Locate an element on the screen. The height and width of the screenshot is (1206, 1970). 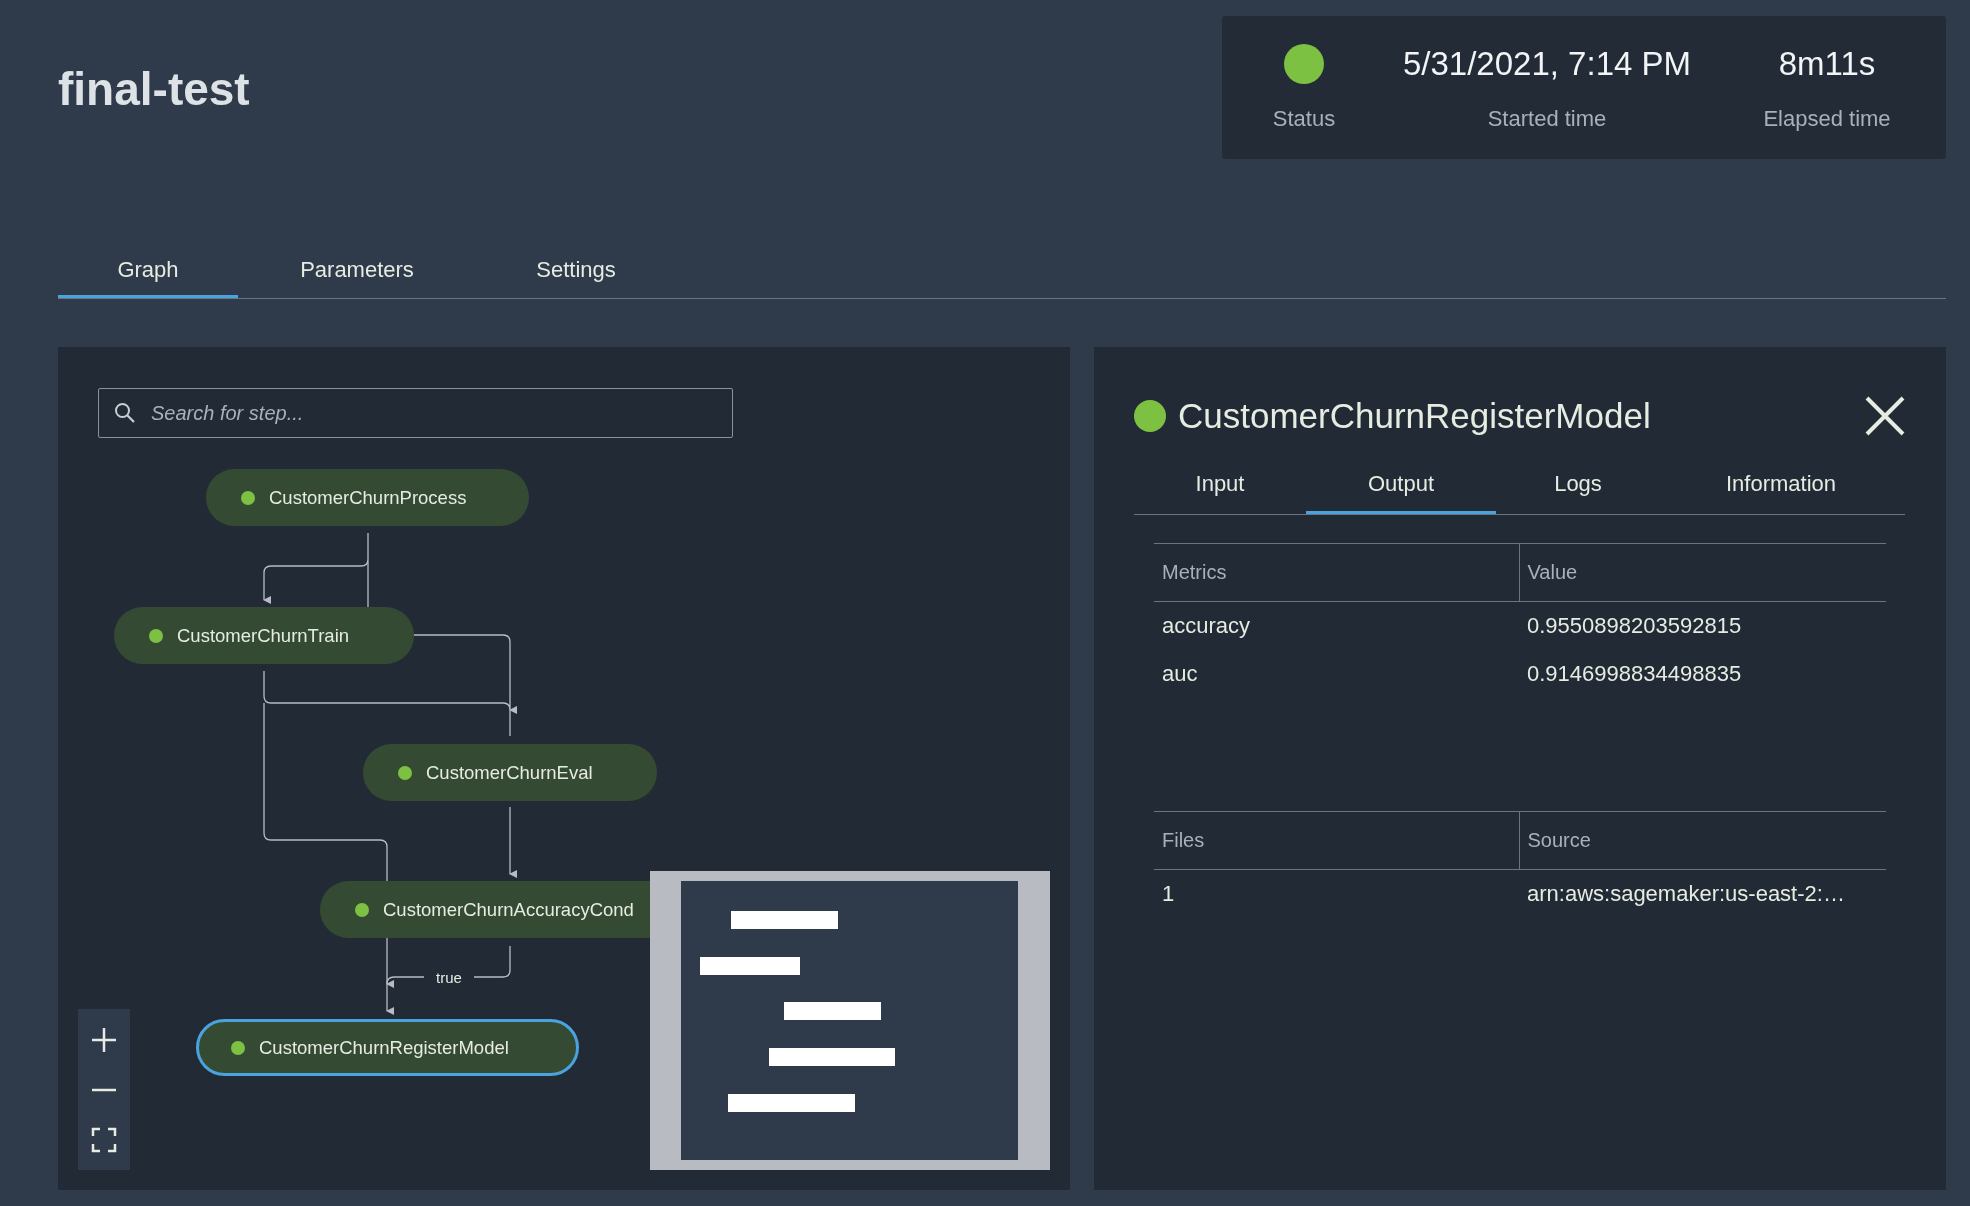
step-node: CustomerChurnEval is located at coordinates (510, 772).